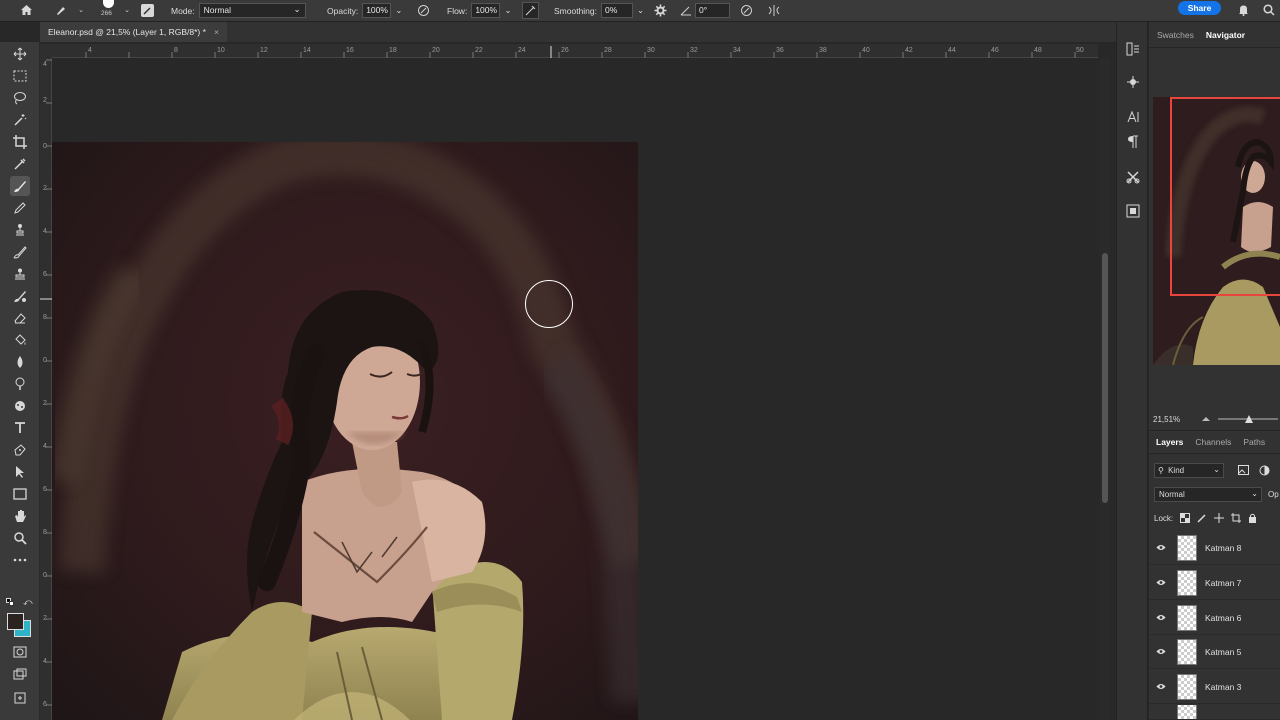 Image resolution: width=1280 pixels, height=720 pixels. I want to click on home-icon, so click(26, 10).